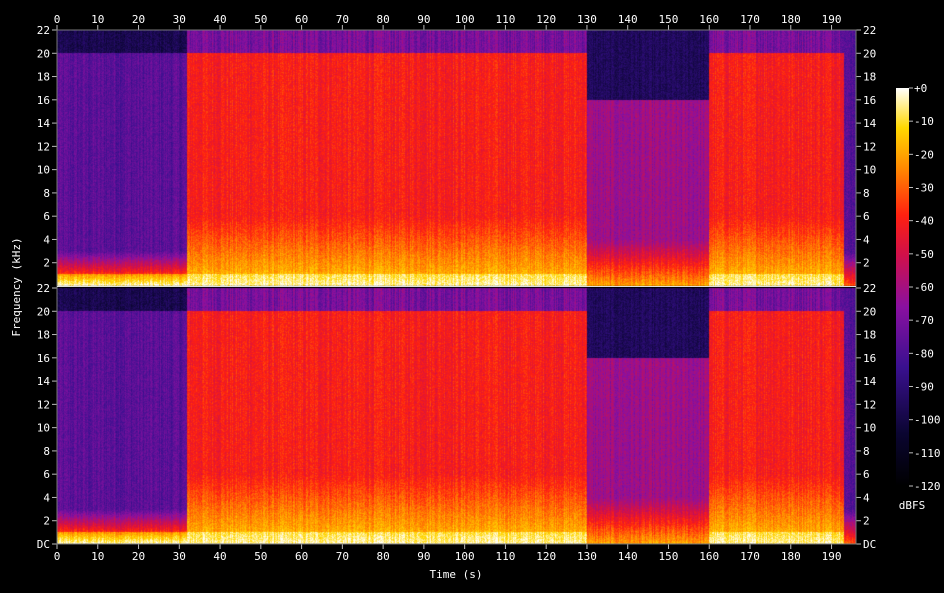  Describe the element at coordinates (832, 556) in the screenshot. I see `x-tick-label-bottom: 190` at that location.